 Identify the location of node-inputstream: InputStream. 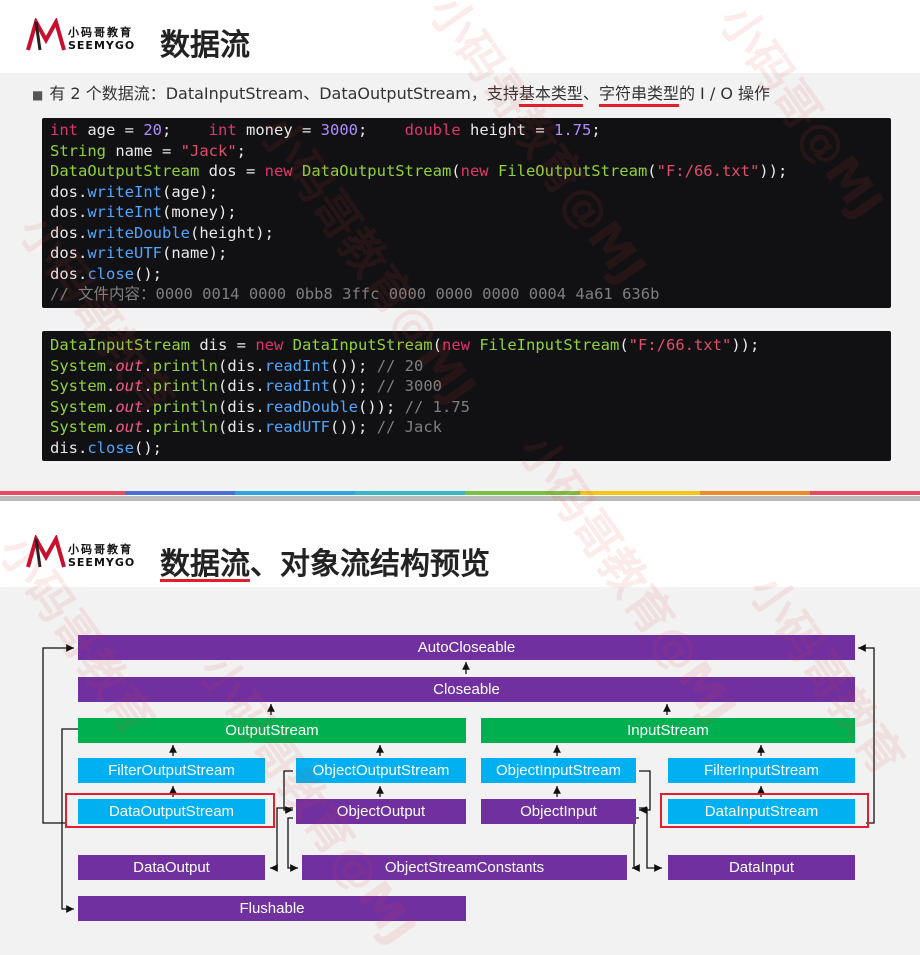
(668, 730).